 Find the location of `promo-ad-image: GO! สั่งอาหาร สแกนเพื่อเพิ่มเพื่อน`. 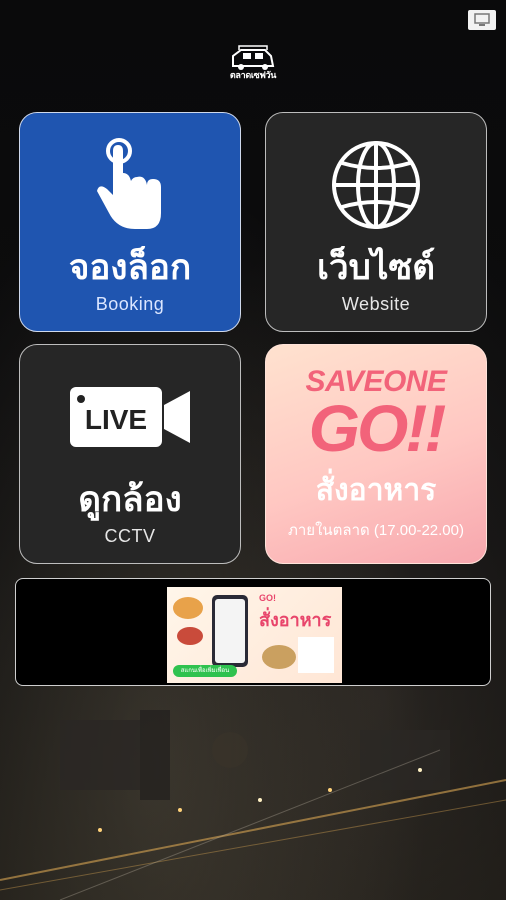

promo-ad-image: GO! สั่งอาหาร สแกนเพื่อเพิ่มเพื่อน is located at coordinates (254, 635).